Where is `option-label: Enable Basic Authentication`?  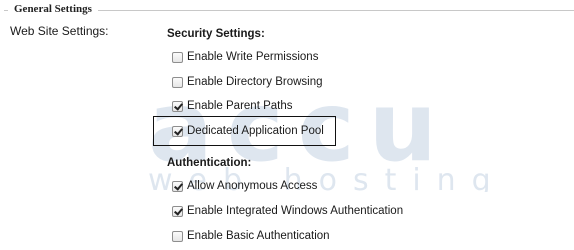 option-label: Enable Basic Authentication is located at coordinates (258, 236).